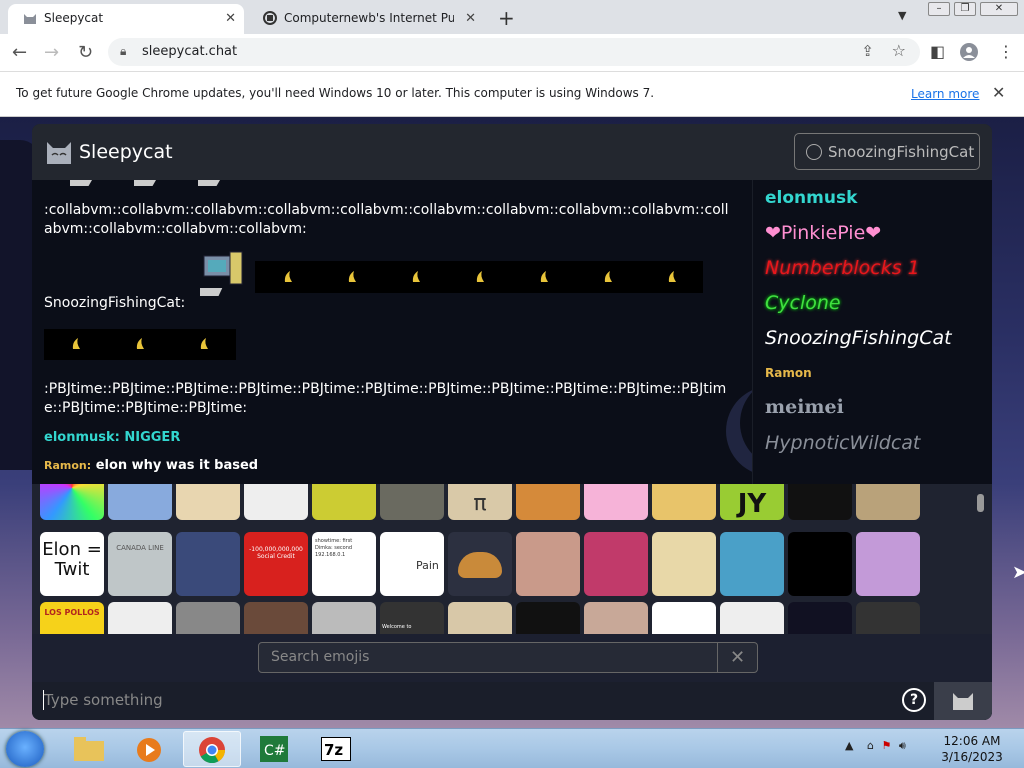 Image resolution: width=1024 pixels, height=768 pixels. Describe the element at coordinates (814, 152) in the screenshot. I see `user-icon` at that location.